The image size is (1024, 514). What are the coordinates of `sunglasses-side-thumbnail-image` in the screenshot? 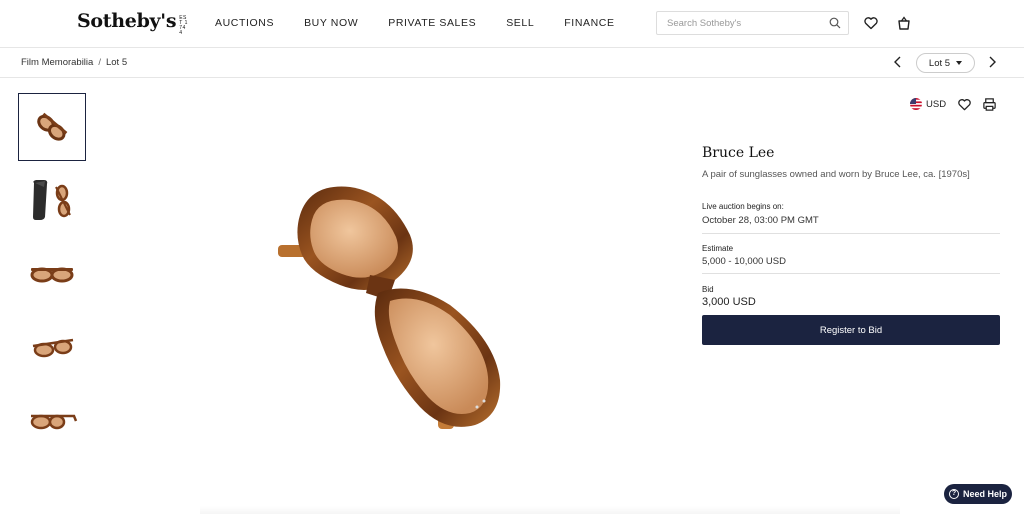 It's located at (54, 422).